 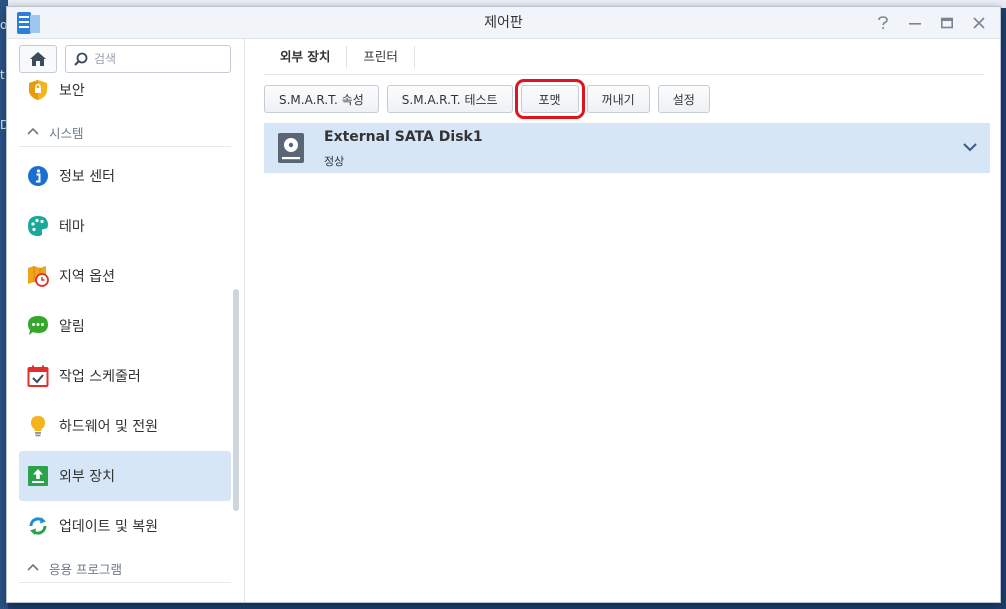 What do you see at coordinates (624, 57) in the screenshot?
I see `tab-bar: 외부 장치 프린터` at bounding box center [624, 57].